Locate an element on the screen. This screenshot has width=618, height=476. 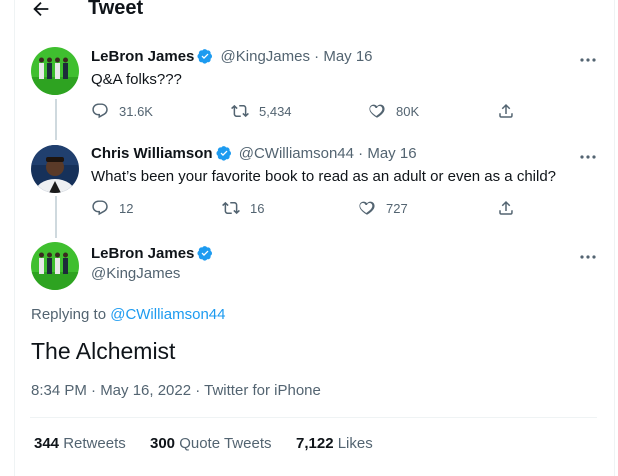
like-button: 727 is located at coordinates (383, 208).